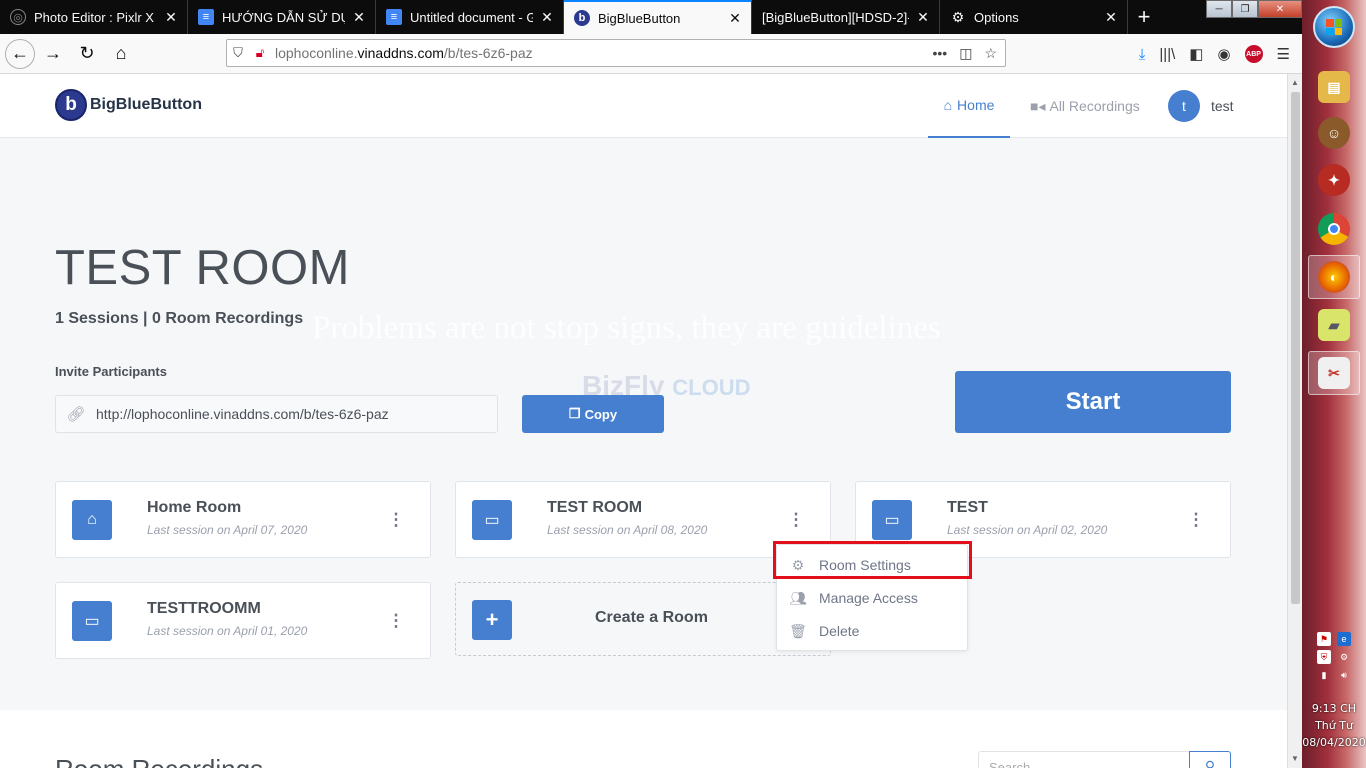  I want to click on scroll-up-arrow-icon: ▲, so click(1295, 82).